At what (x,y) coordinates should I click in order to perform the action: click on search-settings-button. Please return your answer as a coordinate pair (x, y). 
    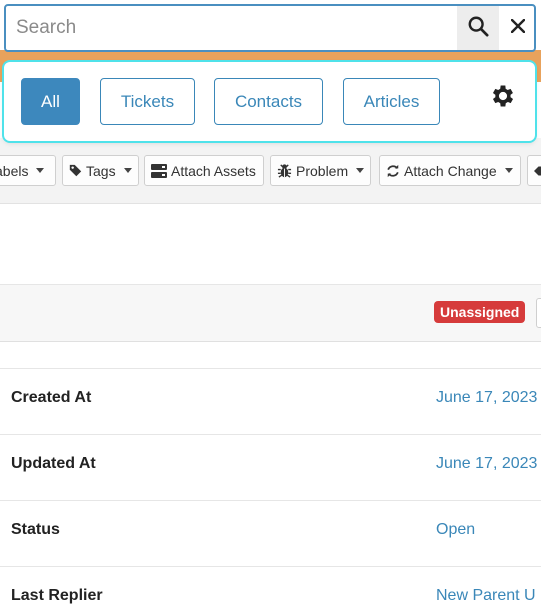
    Looking at the image, I should click on (503, 98).